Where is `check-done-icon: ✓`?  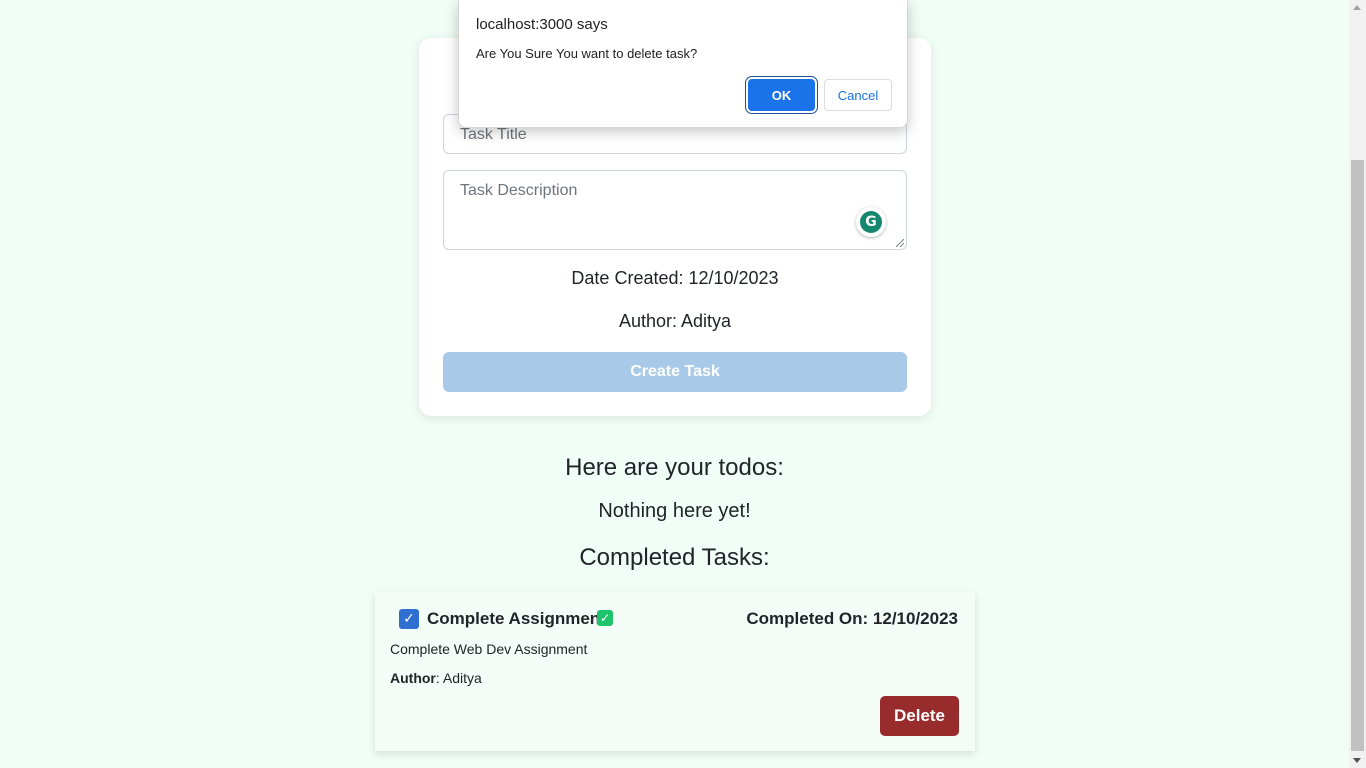
check-done-icon: ✓ is located at coordinates (605, 618).